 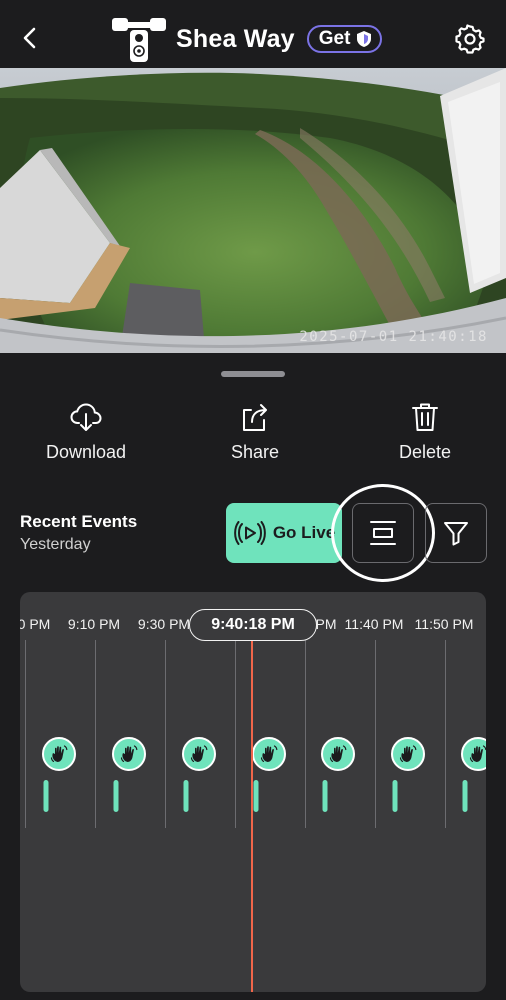 What do you see at coordinates (374, 624) in the screenshot?
I see `timeline-tick-label: 11:40 PM` at bounding box center [374, 624].